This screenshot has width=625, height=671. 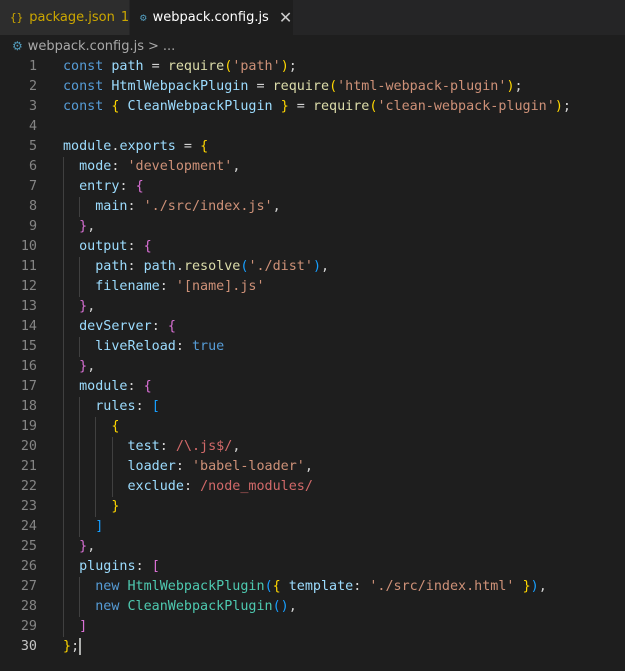 I want to click on code-line: 13 },, so click(x=312, y=307).